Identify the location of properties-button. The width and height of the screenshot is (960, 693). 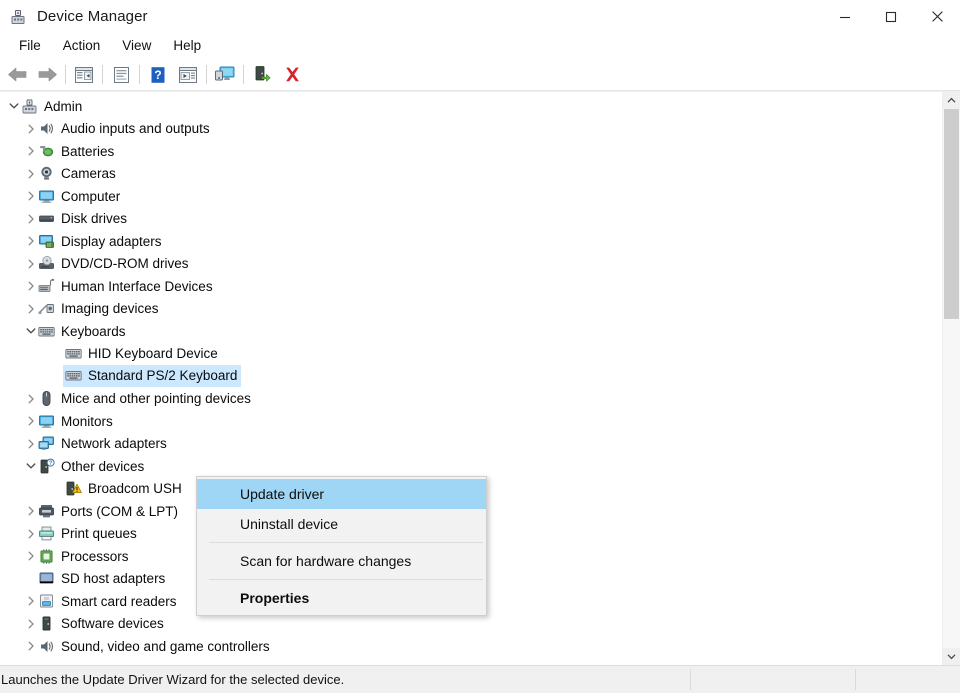
(121, 74).